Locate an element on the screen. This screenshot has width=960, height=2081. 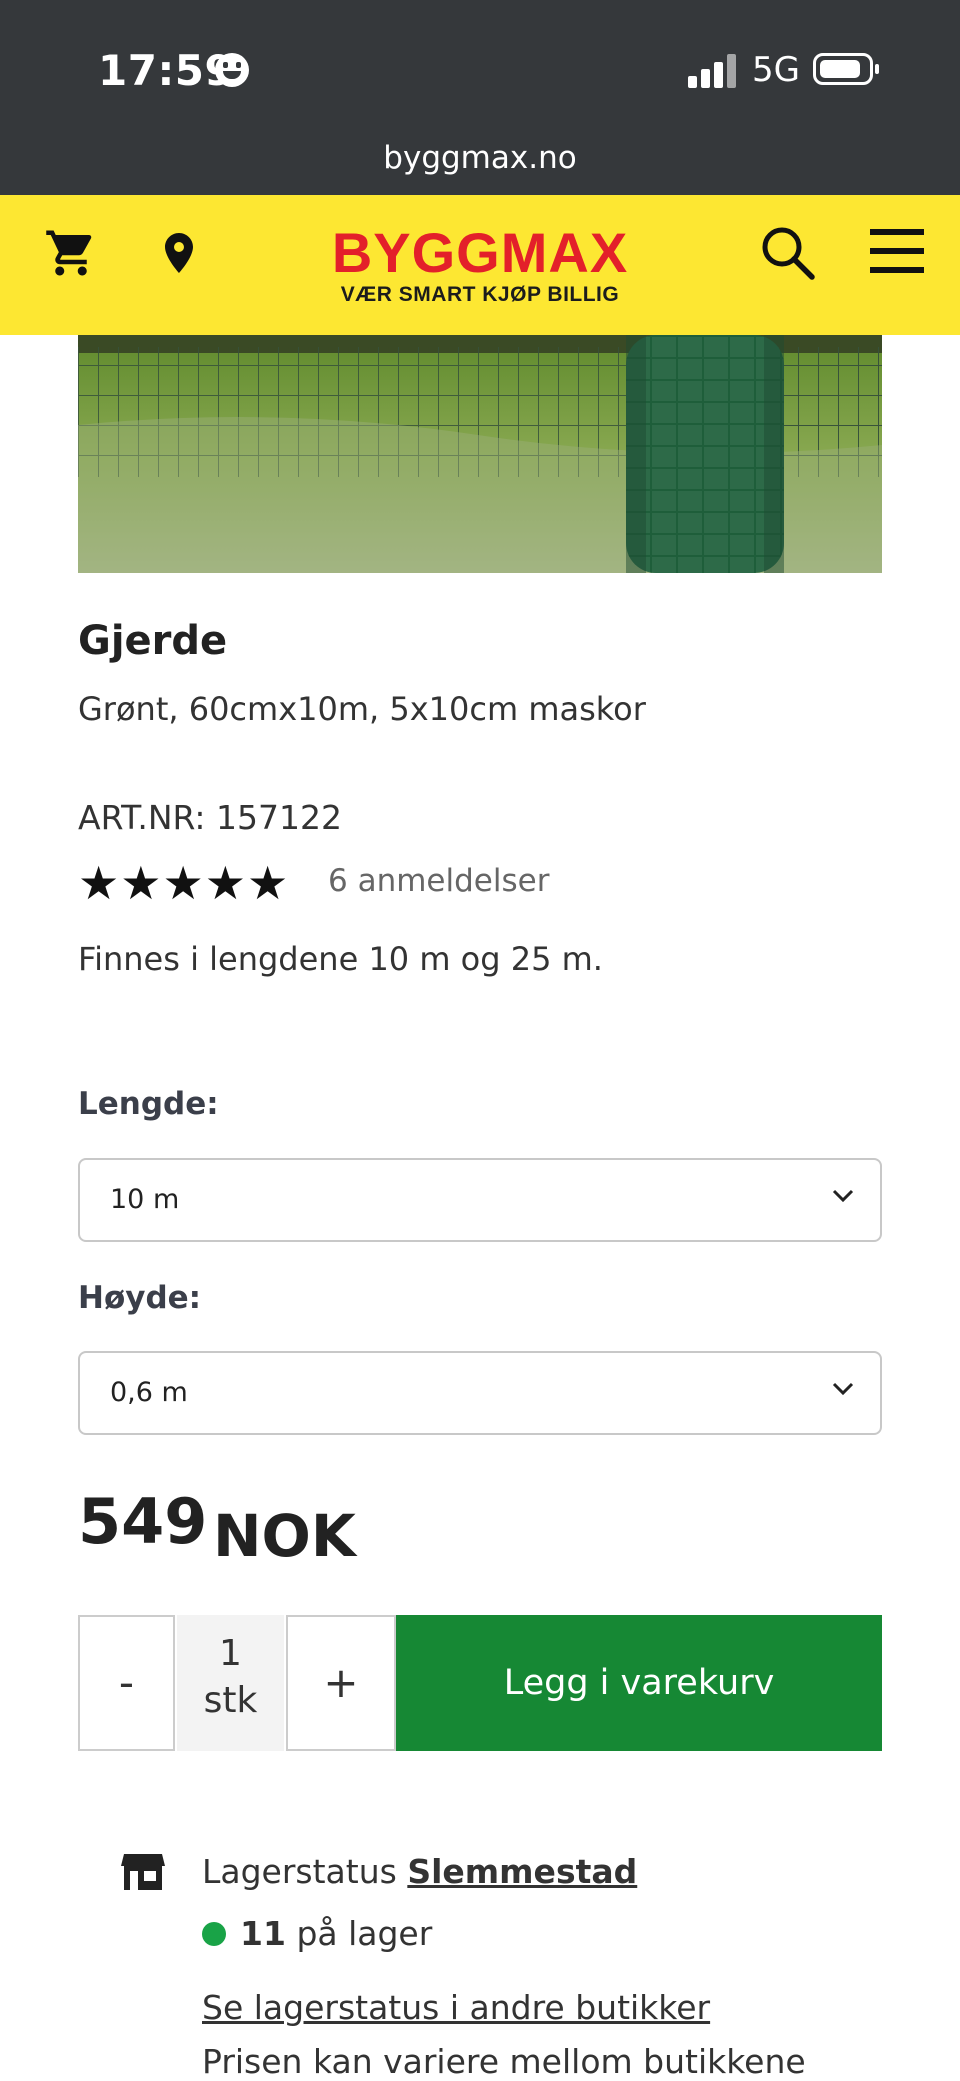
stock-status: Lagerstatus Slemmestad is located at coordinates (419, 1871).